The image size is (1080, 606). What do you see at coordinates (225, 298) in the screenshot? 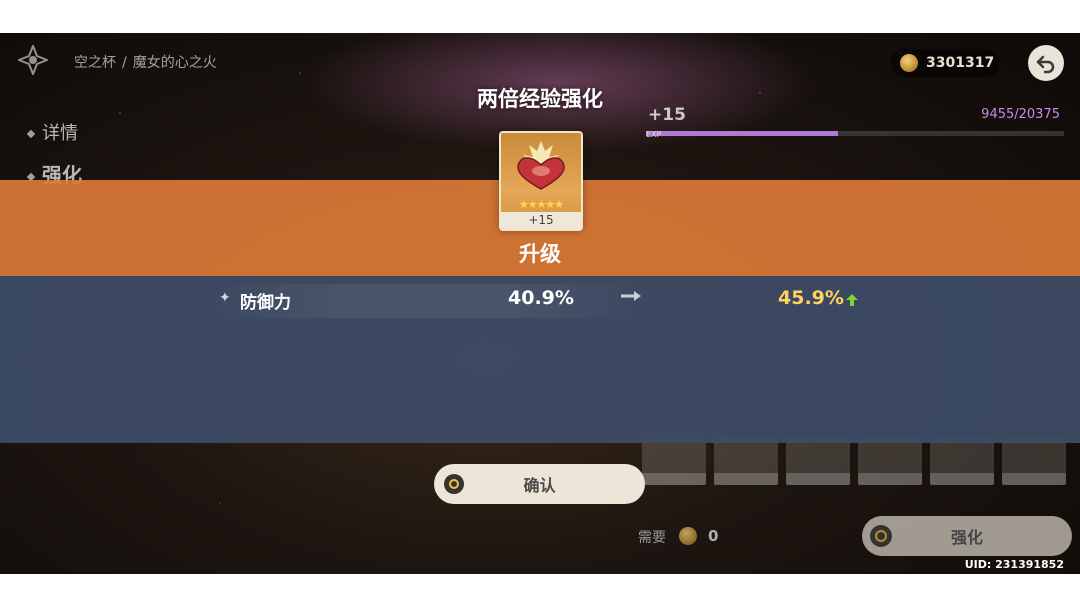
I see `sparkle-icon: ✦` at bounding box center [225, 298].